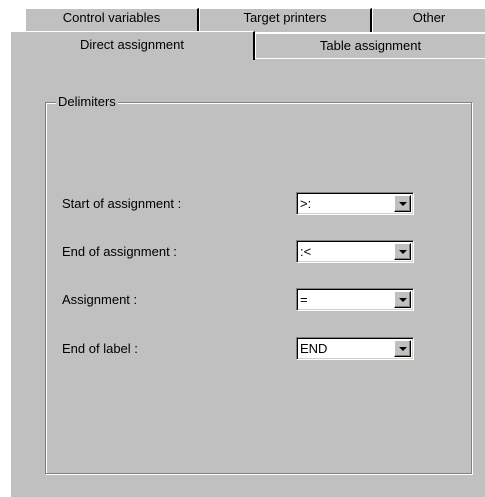 The width and height of the screenshot is (485, 497). What do you see at coordinates (355, 348) in the screenshot?
I see `end-of-label-select: END` at bounding box center [355, 348].